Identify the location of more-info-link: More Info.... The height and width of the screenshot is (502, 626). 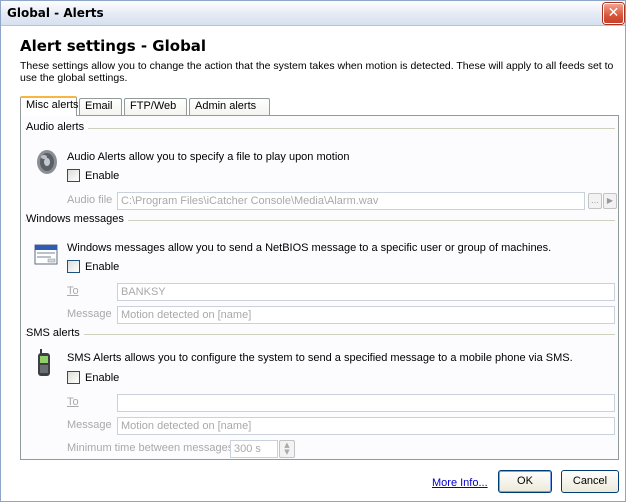
(460, 483).